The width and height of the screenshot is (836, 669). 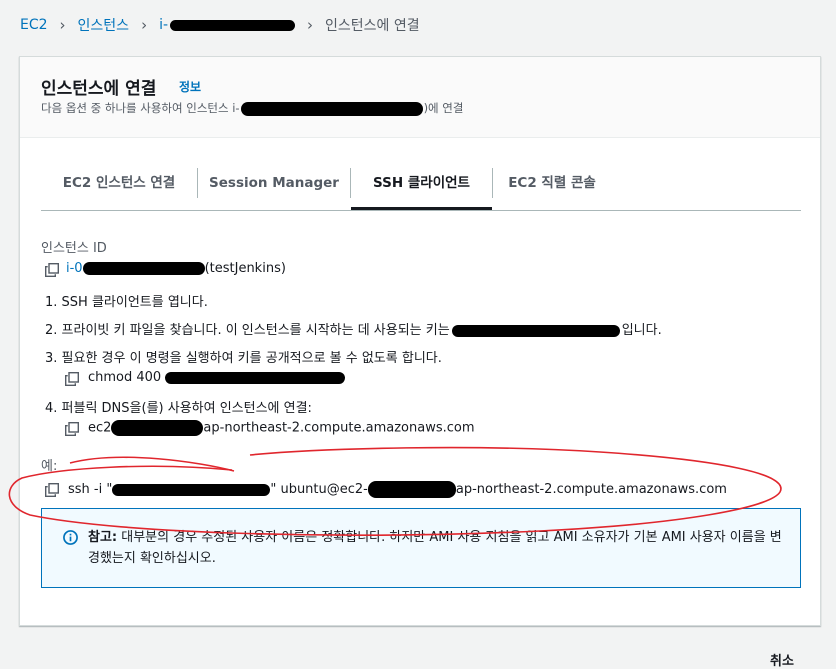 What do you see at coordinates (274, 189) in the screenshot?
I see `tab-session-manager: Session Manager` at bounding box center [274, 189].